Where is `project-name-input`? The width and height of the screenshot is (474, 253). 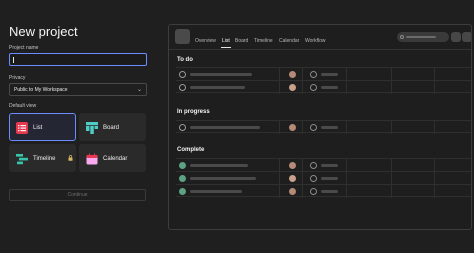
project-name-input is located at coordinates (78, 59).